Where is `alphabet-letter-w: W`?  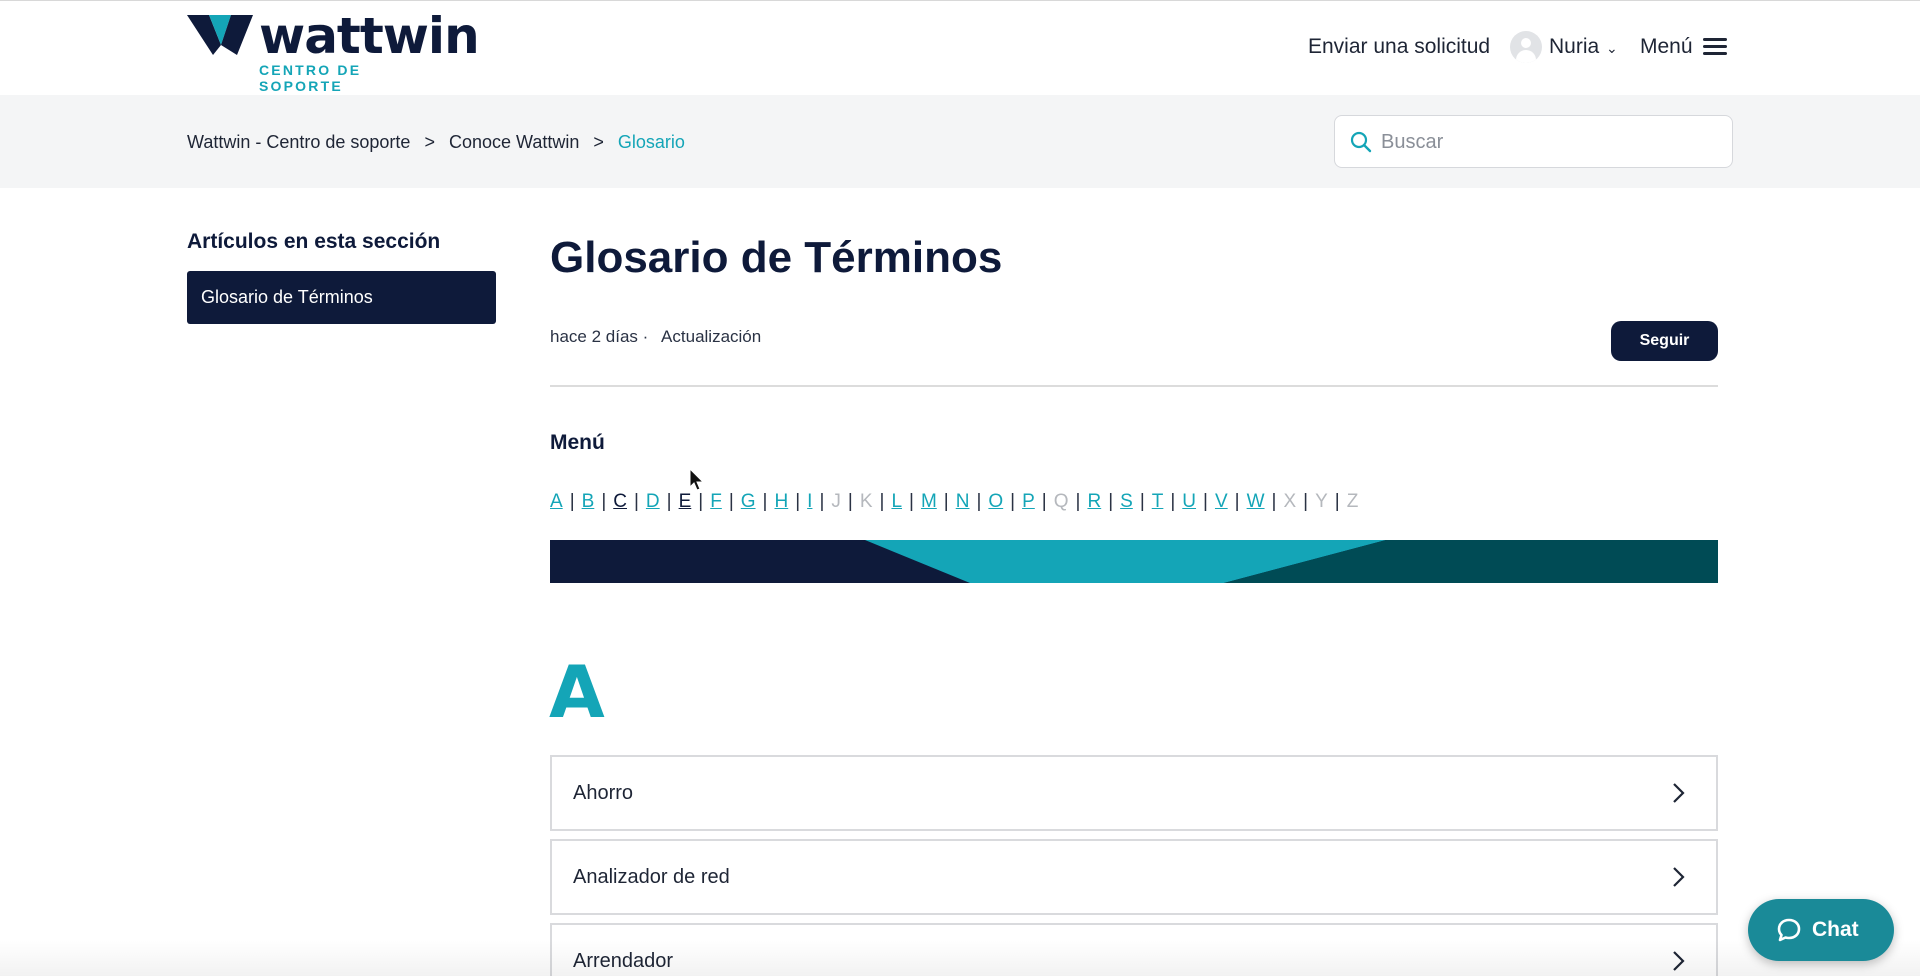
alphabet-letter-w: W is located at coordinates (1256, 502).